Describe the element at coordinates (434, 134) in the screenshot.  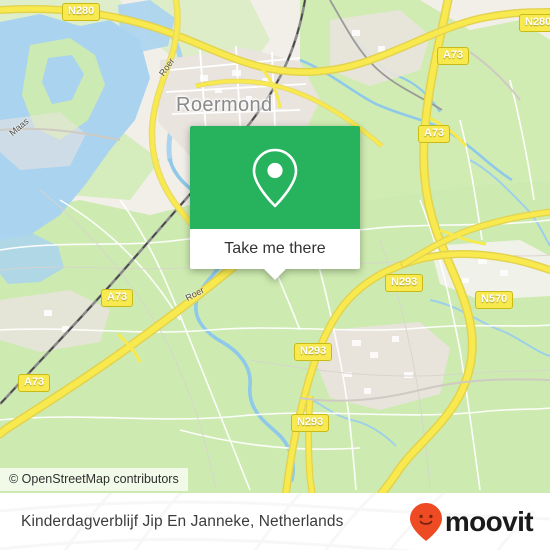
I see `road-shield-a73-east: A73` at that location.